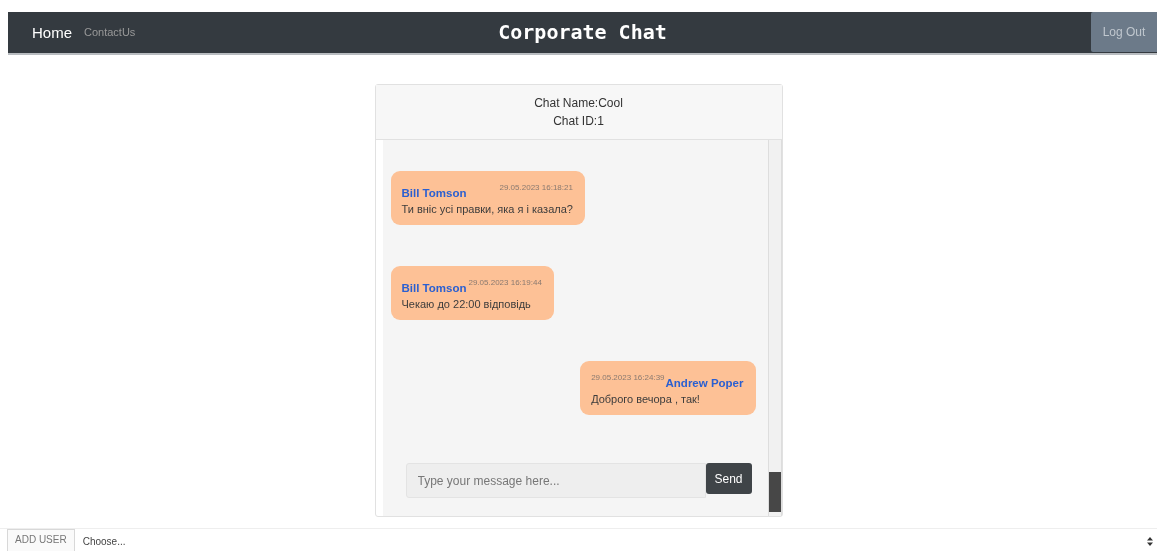 Image resolution: width=1157 pixels, height=551 pixels. Describe the element at coordinates (487, 208) in the screenshot. I see `message-text: Ти вніс усі правки, яка я і казала?` at that location.